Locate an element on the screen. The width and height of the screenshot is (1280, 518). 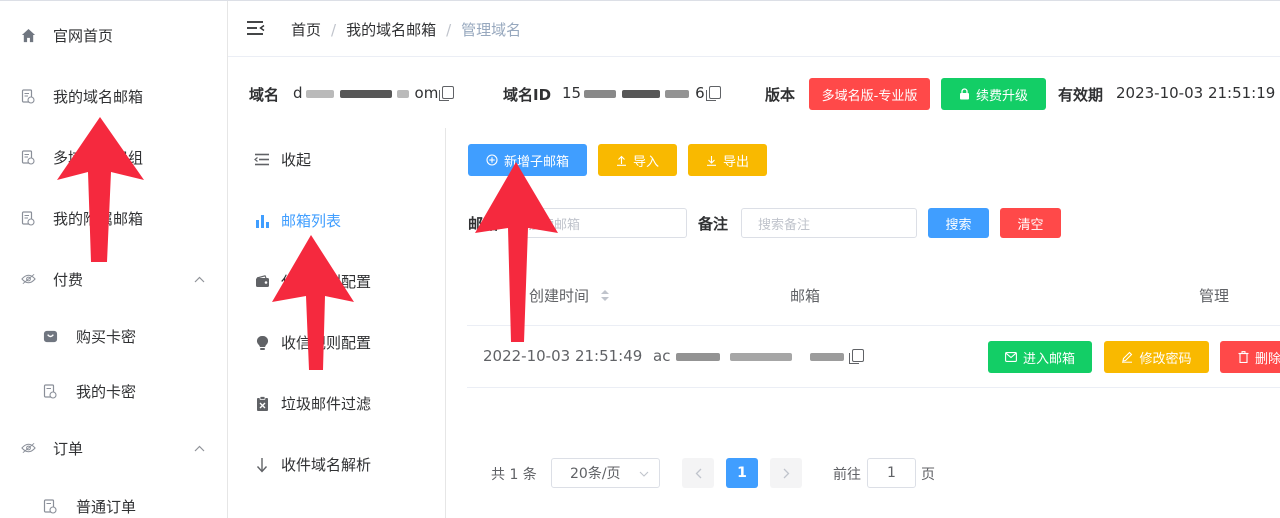
sidebar-item-label: 多域名付费组 is located at coordinates (98, 157).